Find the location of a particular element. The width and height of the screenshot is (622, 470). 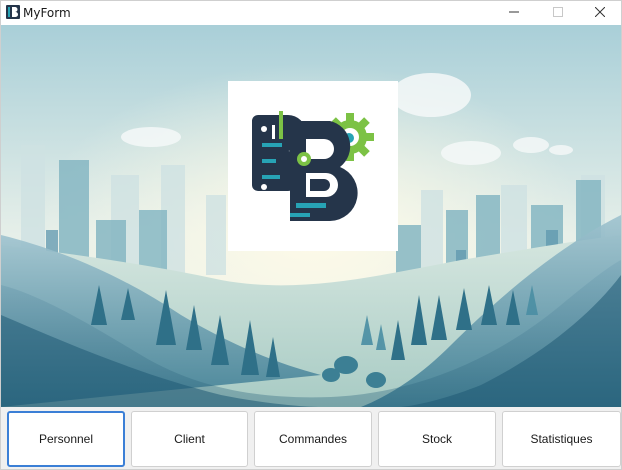

minimize-button is located at coordinates (515, 13).